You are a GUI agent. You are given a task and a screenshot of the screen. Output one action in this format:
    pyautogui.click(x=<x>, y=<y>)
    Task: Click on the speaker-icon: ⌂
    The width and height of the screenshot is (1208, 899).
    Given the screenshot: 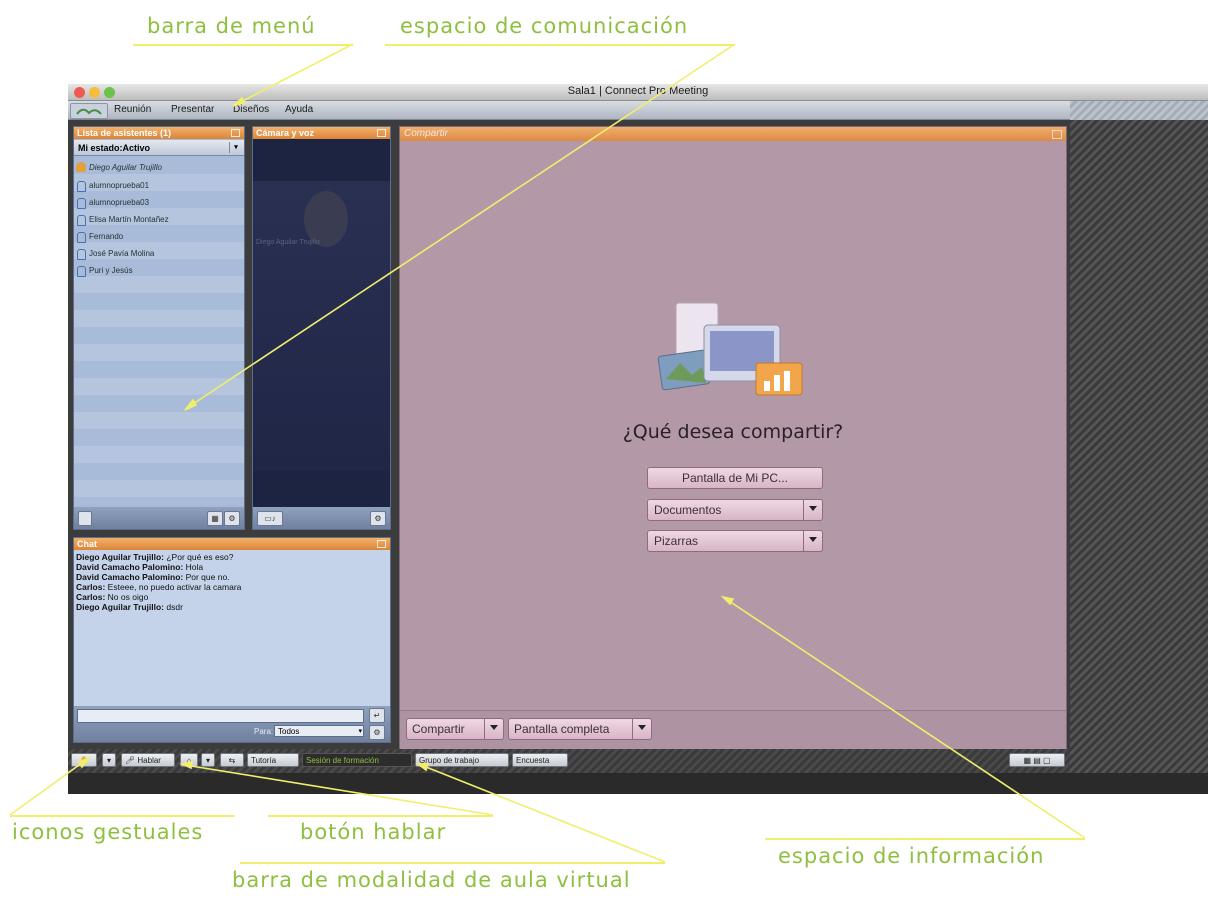 What is the action you would take?
    pyautogui.click(x=189, y=760)
    